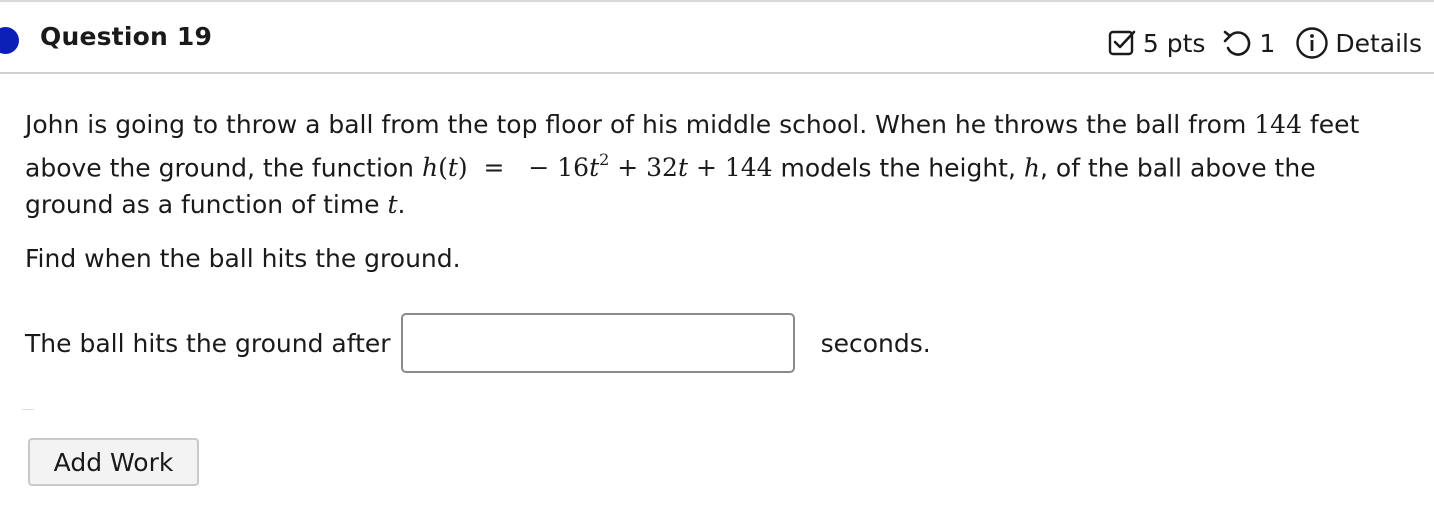 This screenshot has width=1434, height=528. Describe the element at coordinates (597, 166) in the screenshot. I see `math-function: h(t) = − 16t2 + 32t + 144` at that location.